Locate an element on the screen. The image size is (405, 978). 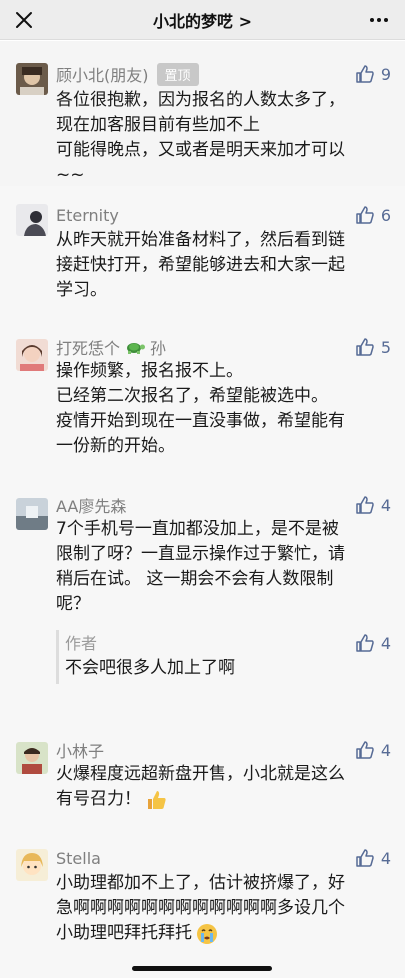
comment-author: AA廖先森 is located at coordinates (91, 505).